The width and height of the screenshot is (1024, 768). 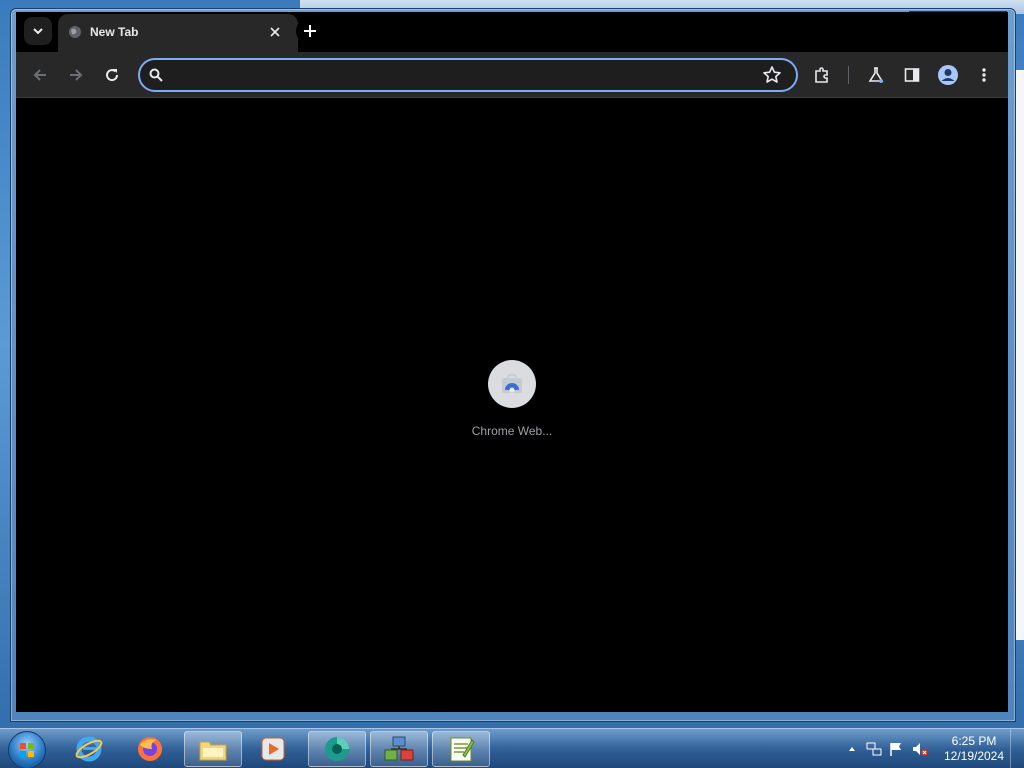 I want to click on labs-button, so click(x=876, y=75).